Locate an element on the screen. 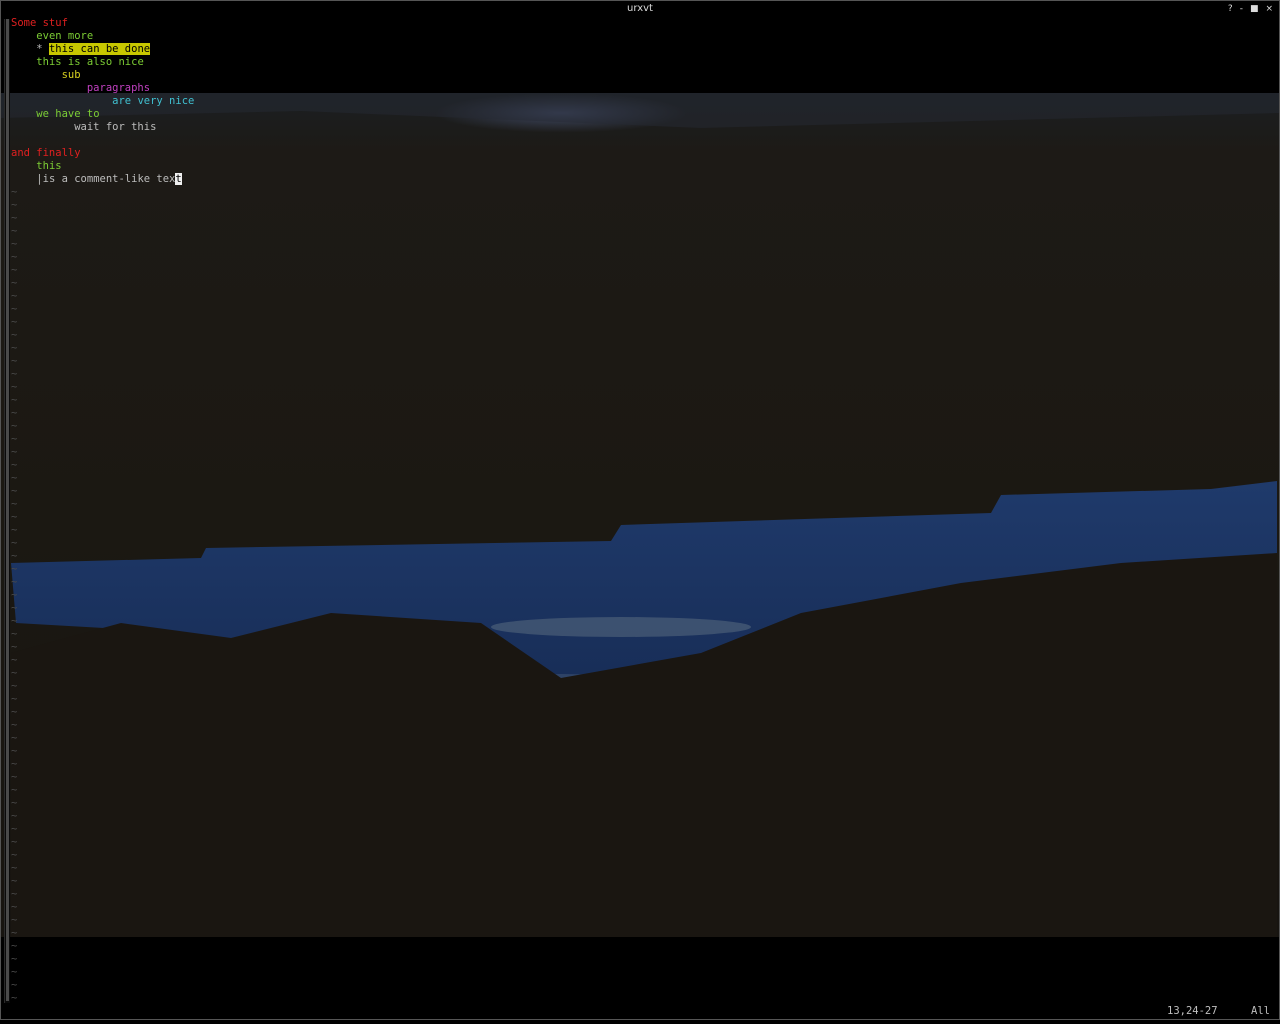 The image size is (1280, 1024). editor-line-text: Some stuf is located at coordinates (39, 23).